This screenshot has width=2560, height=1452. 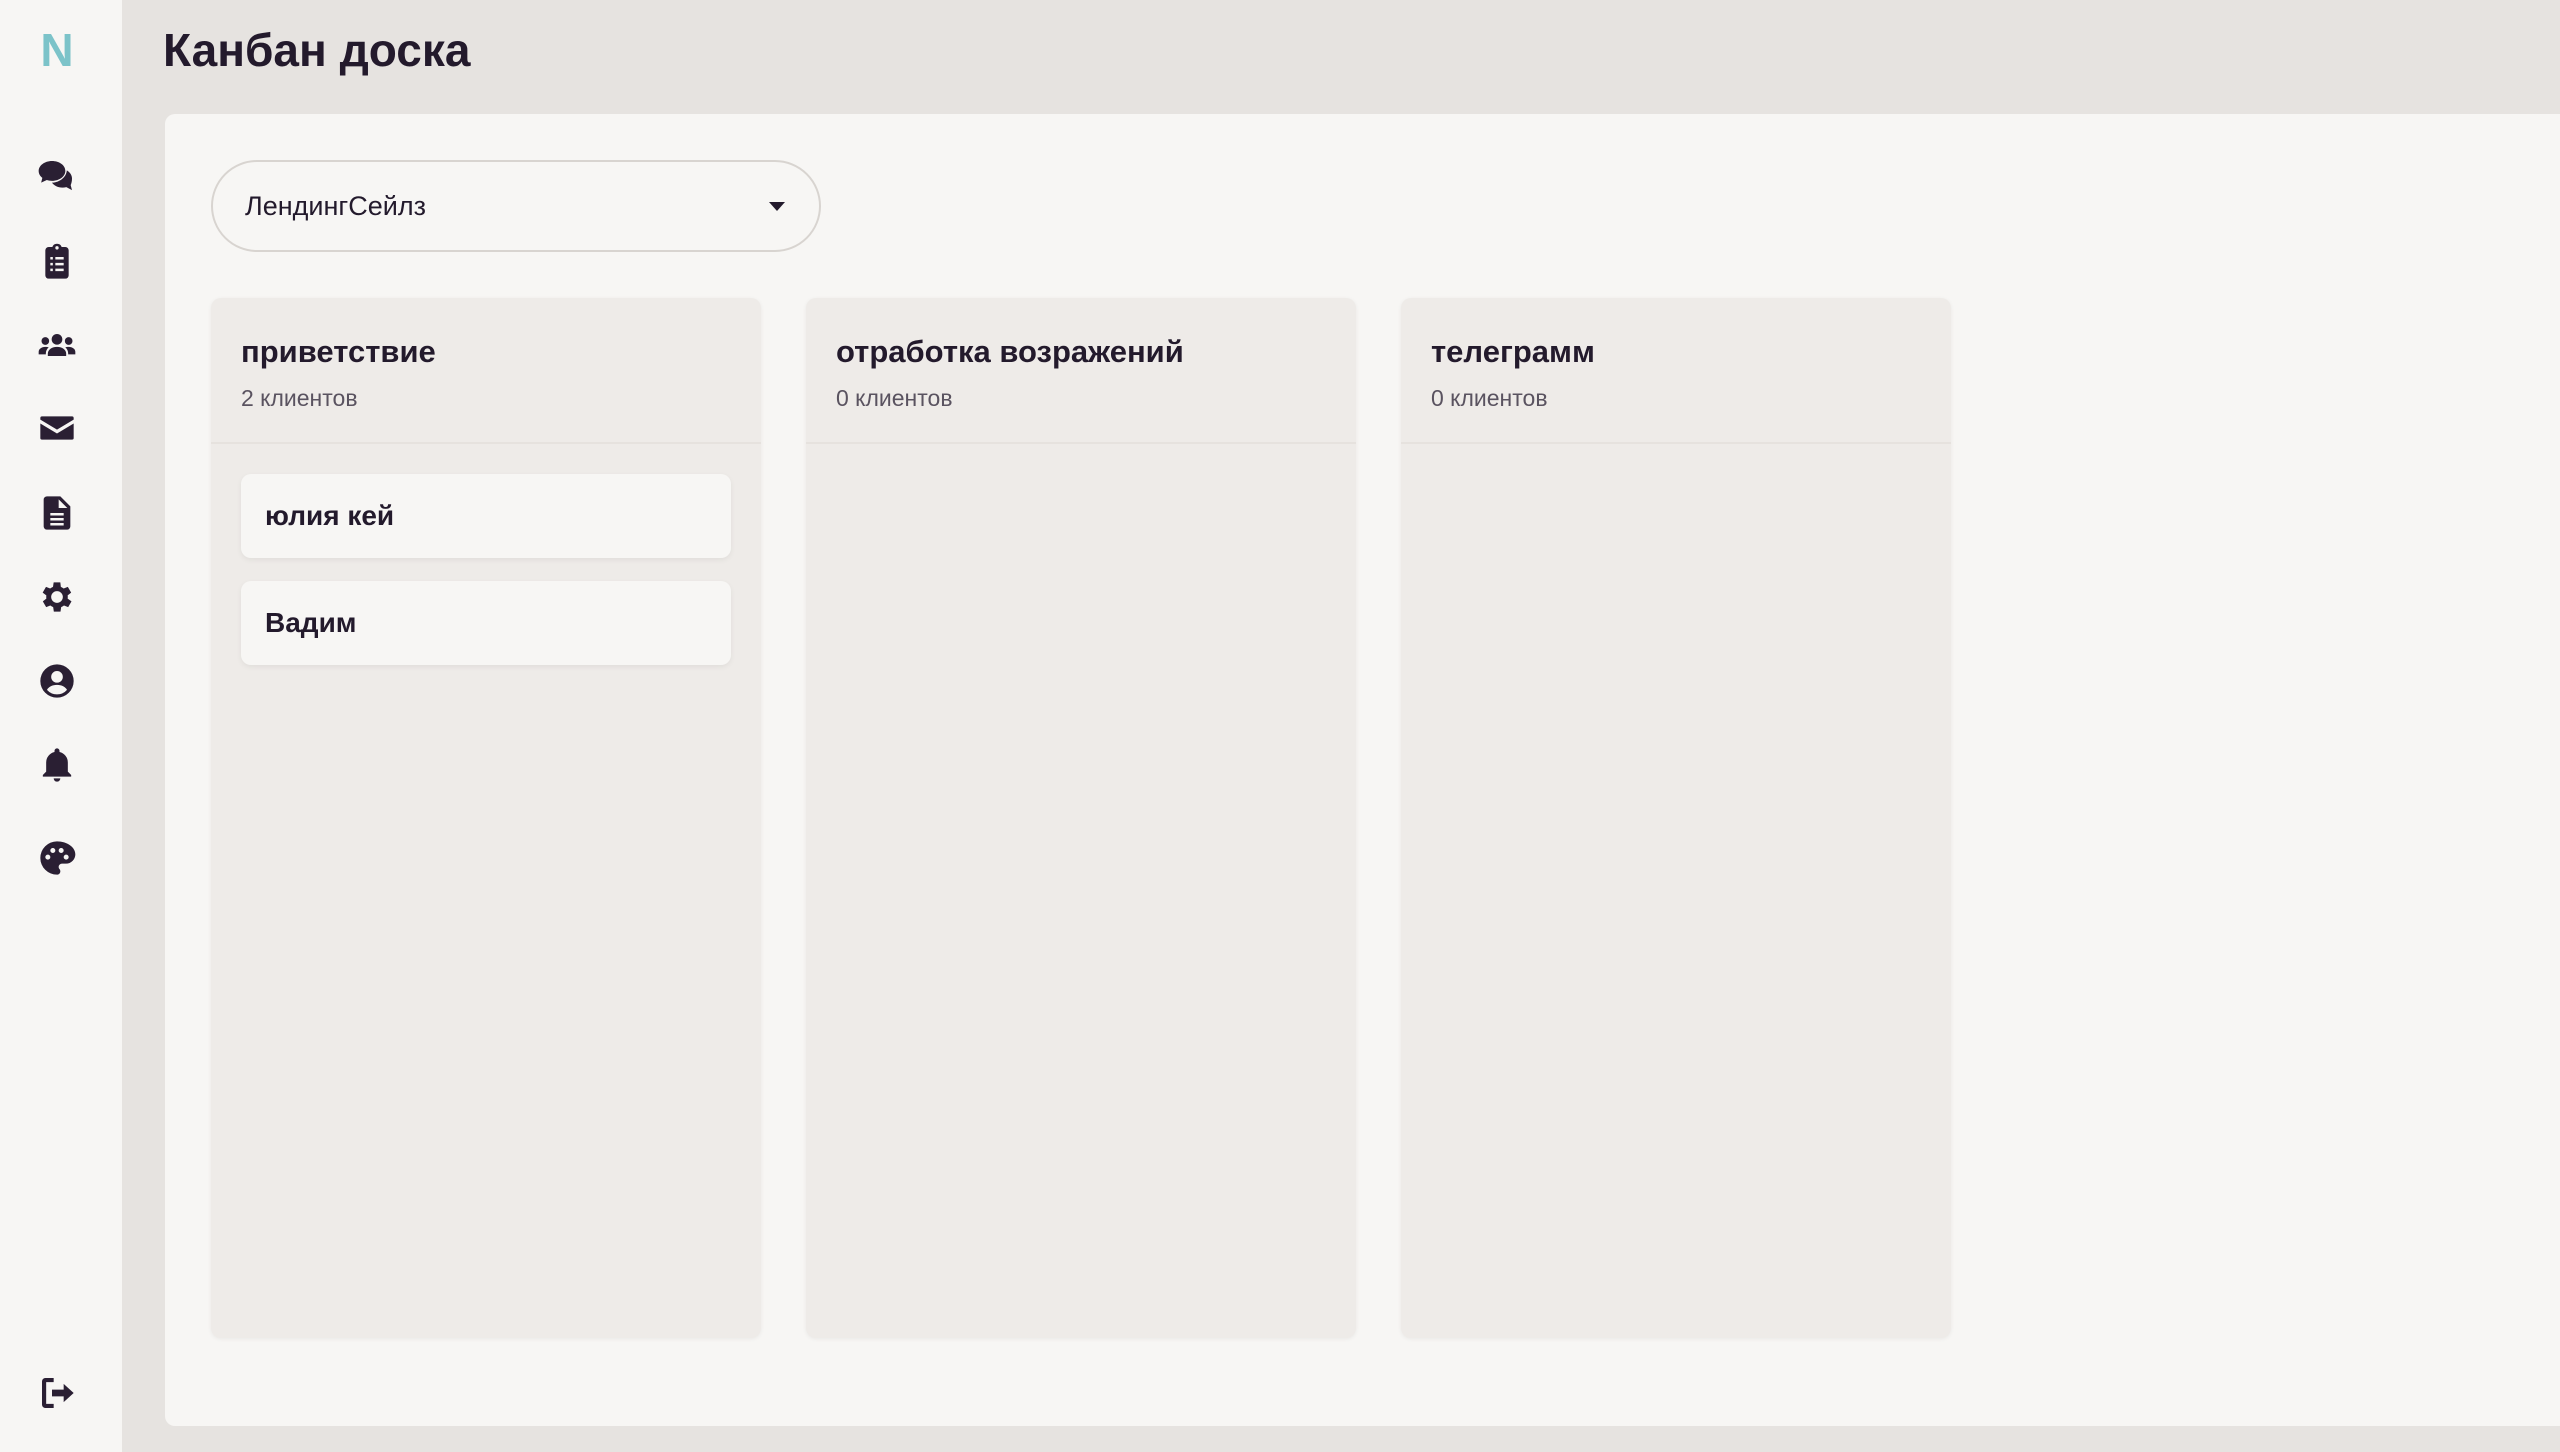 What do you see at coordinates (57, 513) in the screenshot?
I see `document-icon` at bounding box center [57, 513].